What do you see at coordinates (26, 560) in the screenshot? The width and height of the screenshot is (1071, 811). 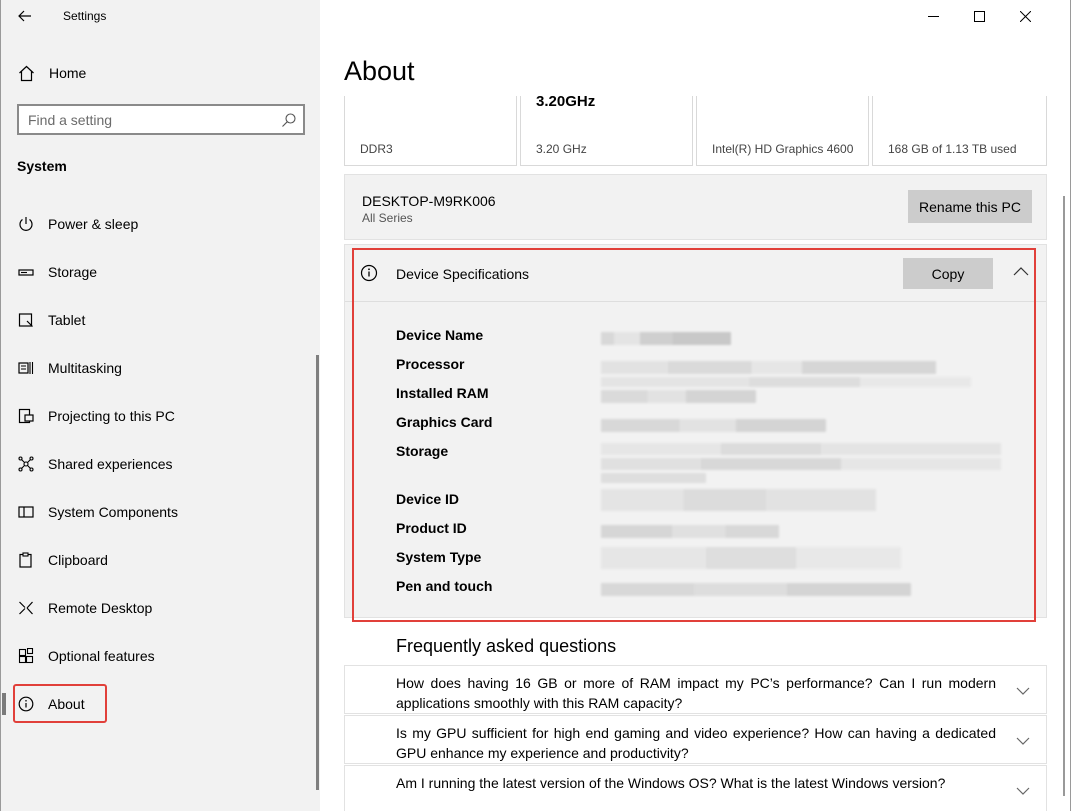 I see `clipboard-icon` at bounding box center [26, 560].